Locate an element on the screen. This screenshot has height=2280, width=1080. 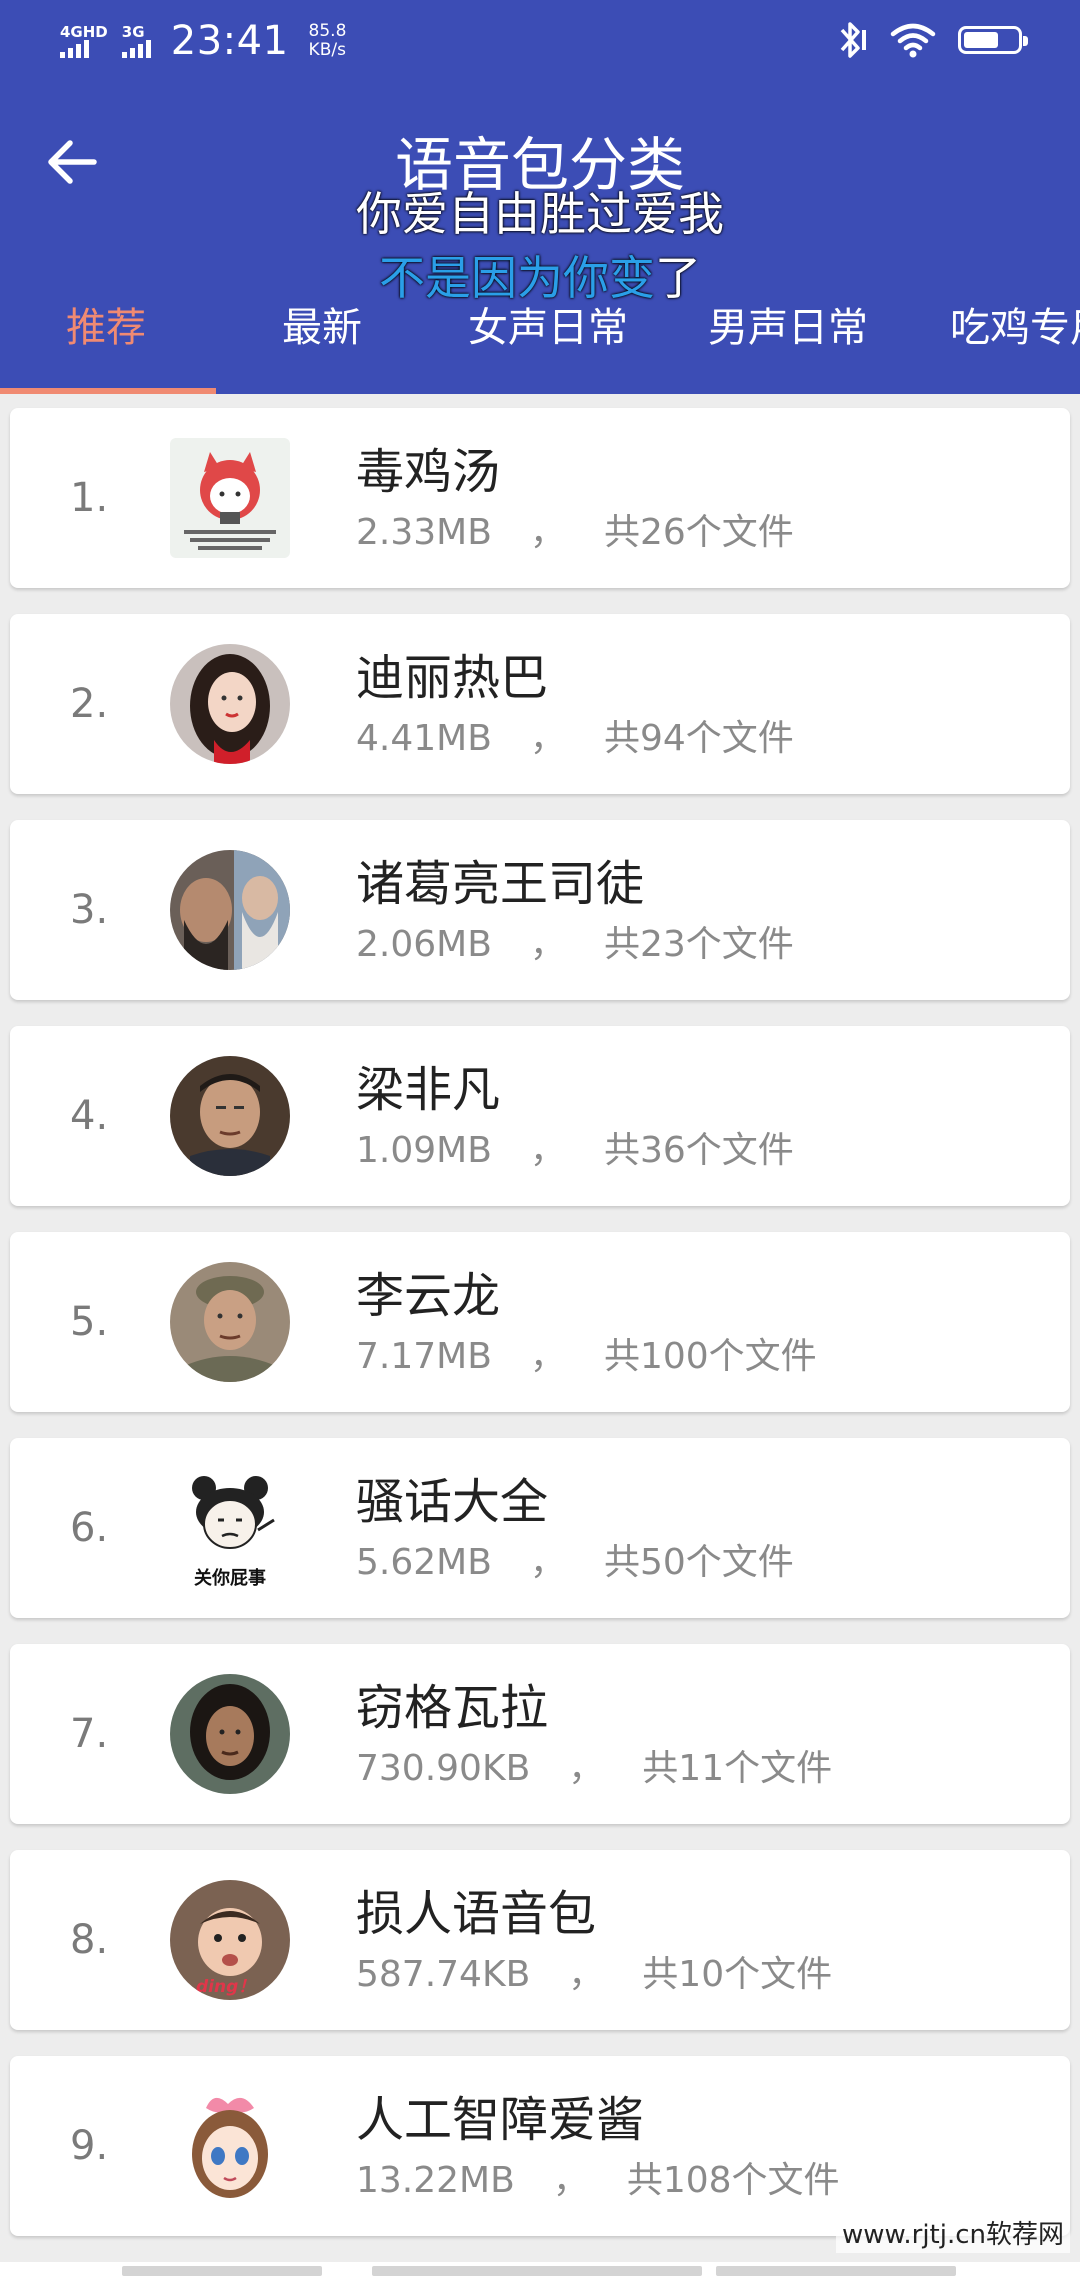
cartoon-cat-avatar is located at coordinates (230, 498).